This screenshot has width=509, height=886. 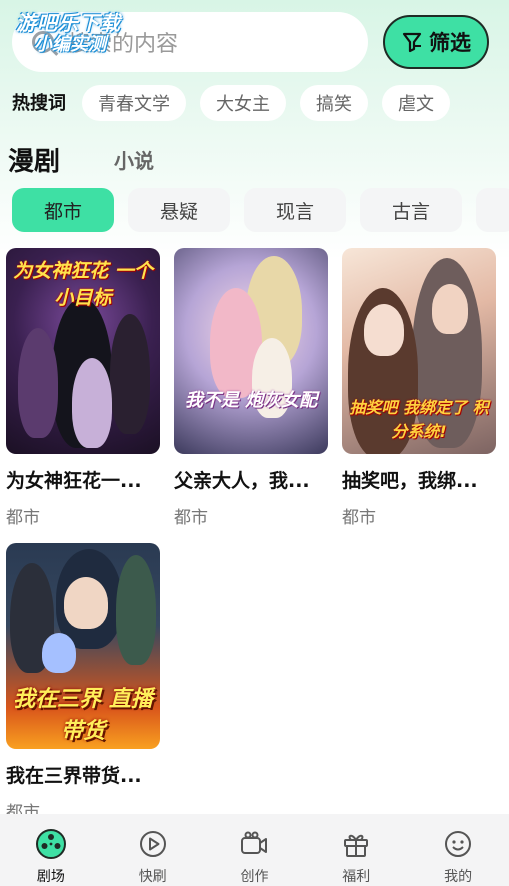 What do you see at coordinates (492, 210) in the screenshot?
I see `category-chip-partial` at bounding box center [492, 210].